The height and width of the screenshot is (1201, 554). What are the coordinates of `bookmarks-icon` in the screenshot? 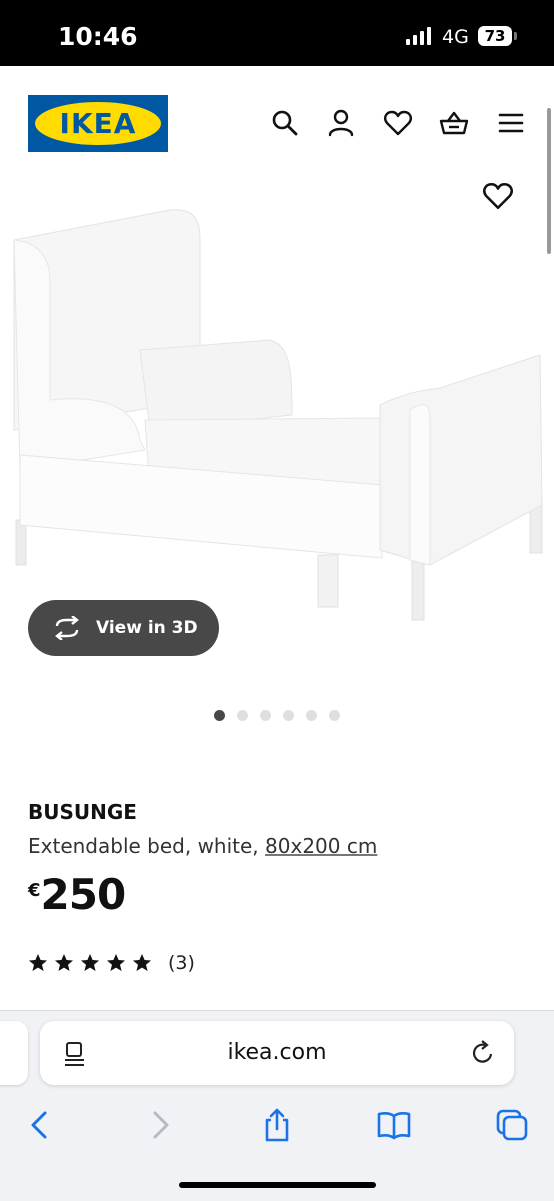 It's located at (394, 1125).